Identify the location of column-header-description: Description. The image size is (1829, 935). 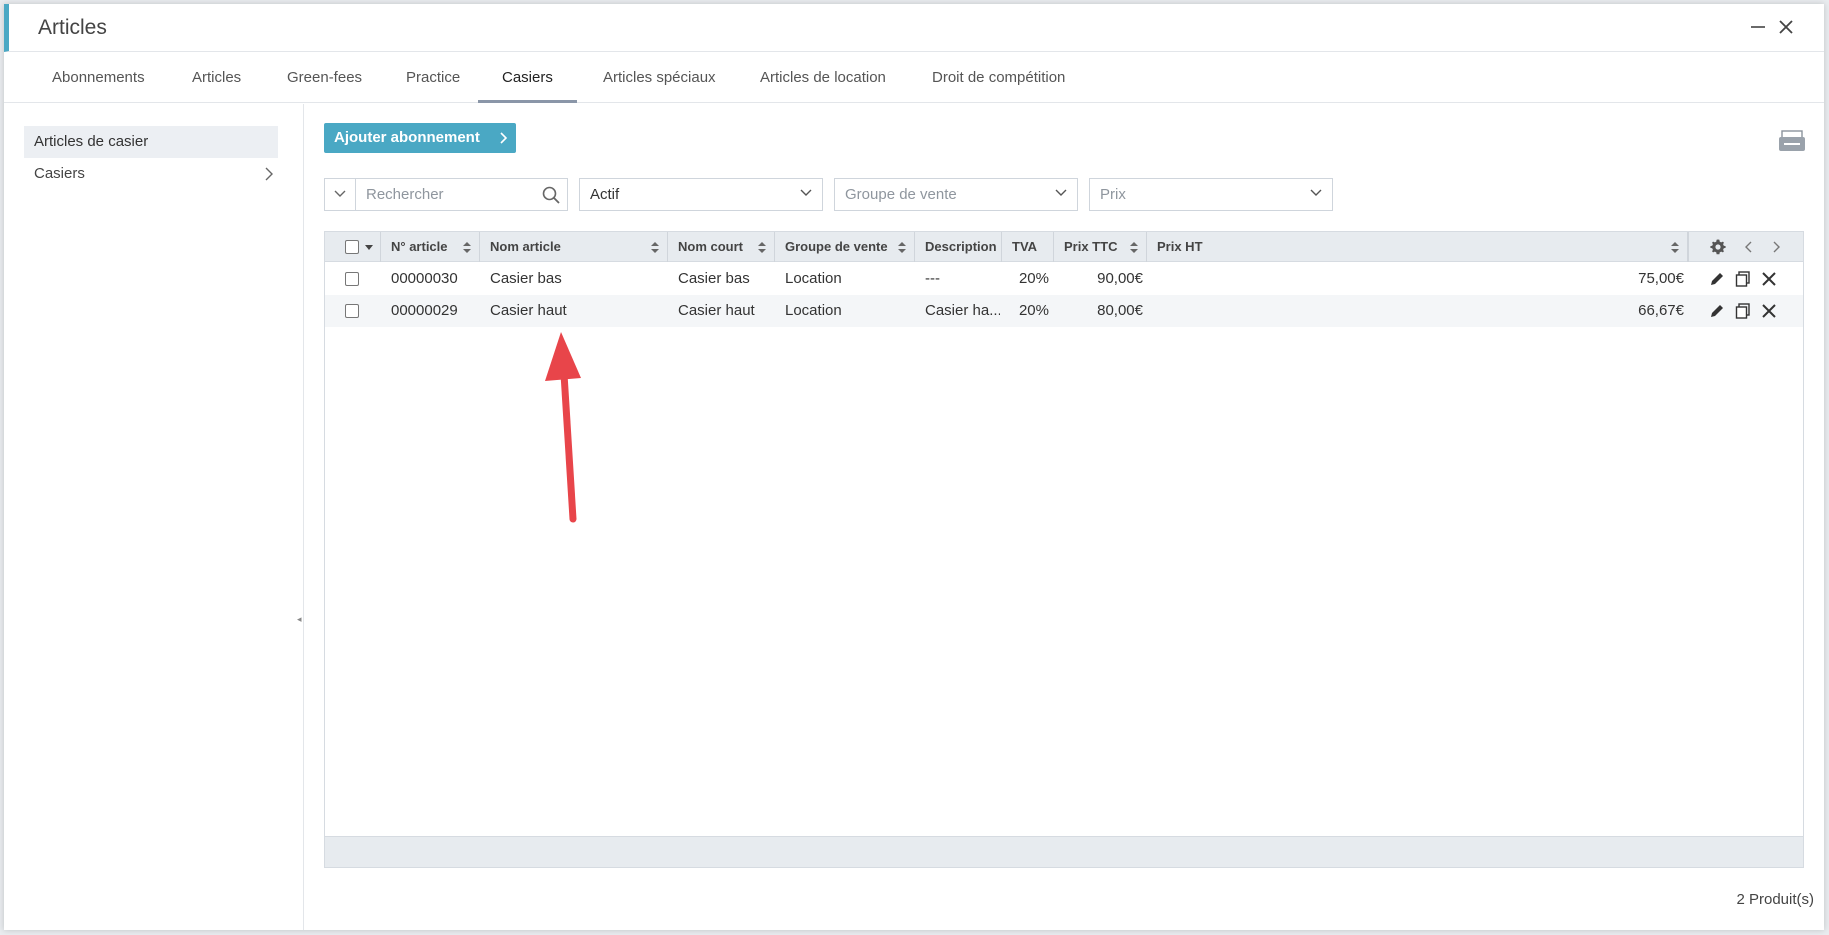
(958, 247).